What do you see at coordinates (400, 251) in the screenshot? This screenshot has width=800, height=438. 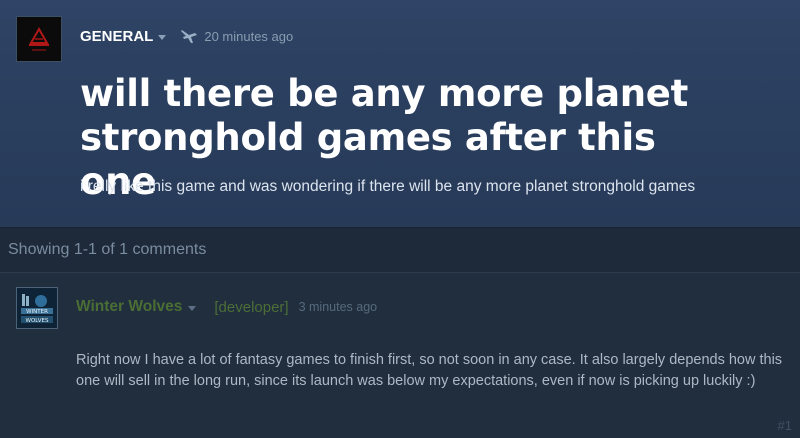 I see `comments-summary-bar: Showing 1-1 of 1 comments` at bounding box center [400, 251].